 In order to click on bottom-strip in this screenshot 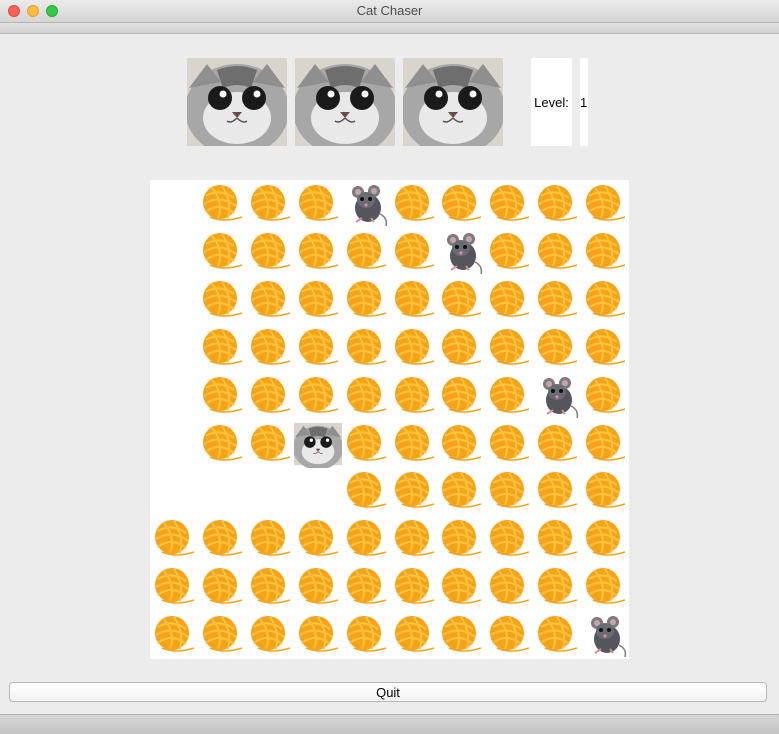, I will do `click(389, 724)`.